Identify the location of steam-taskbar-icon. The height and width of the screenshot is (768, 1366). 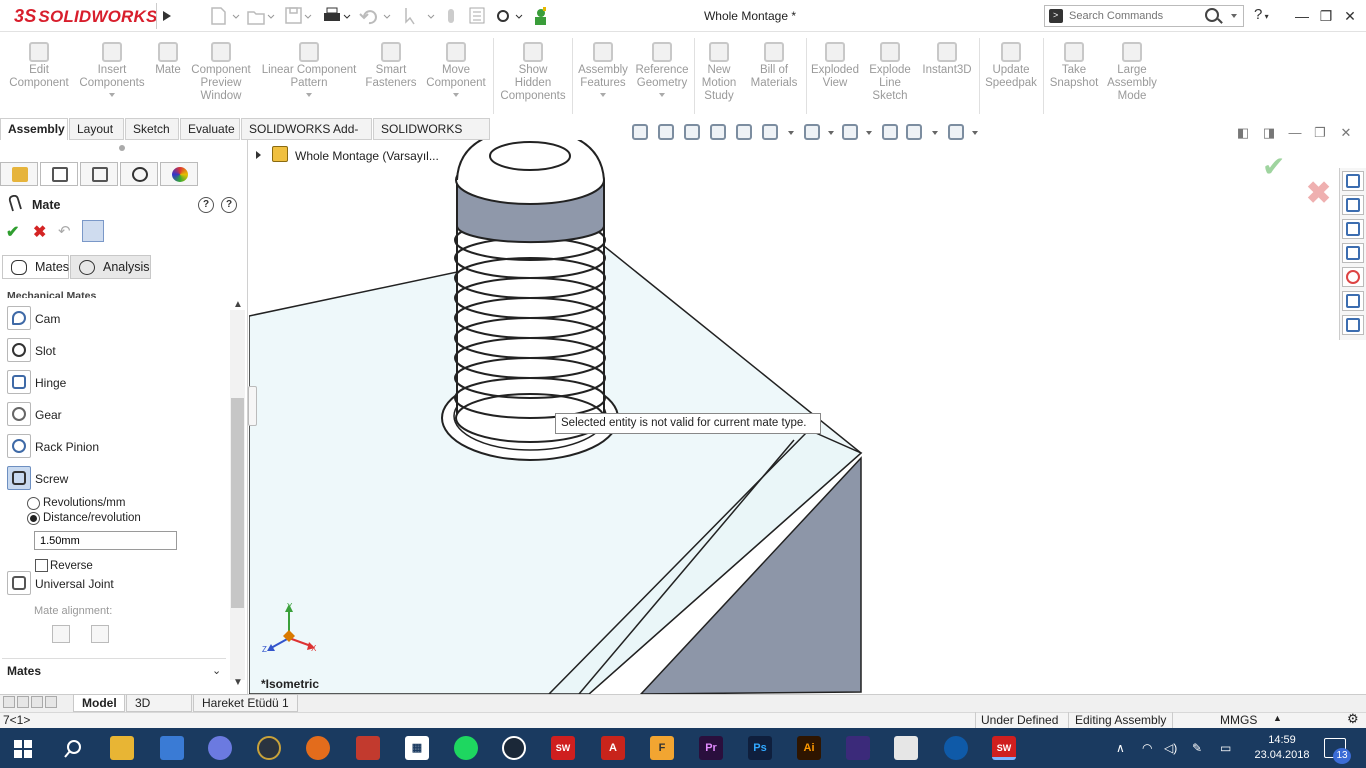
(514, 748).